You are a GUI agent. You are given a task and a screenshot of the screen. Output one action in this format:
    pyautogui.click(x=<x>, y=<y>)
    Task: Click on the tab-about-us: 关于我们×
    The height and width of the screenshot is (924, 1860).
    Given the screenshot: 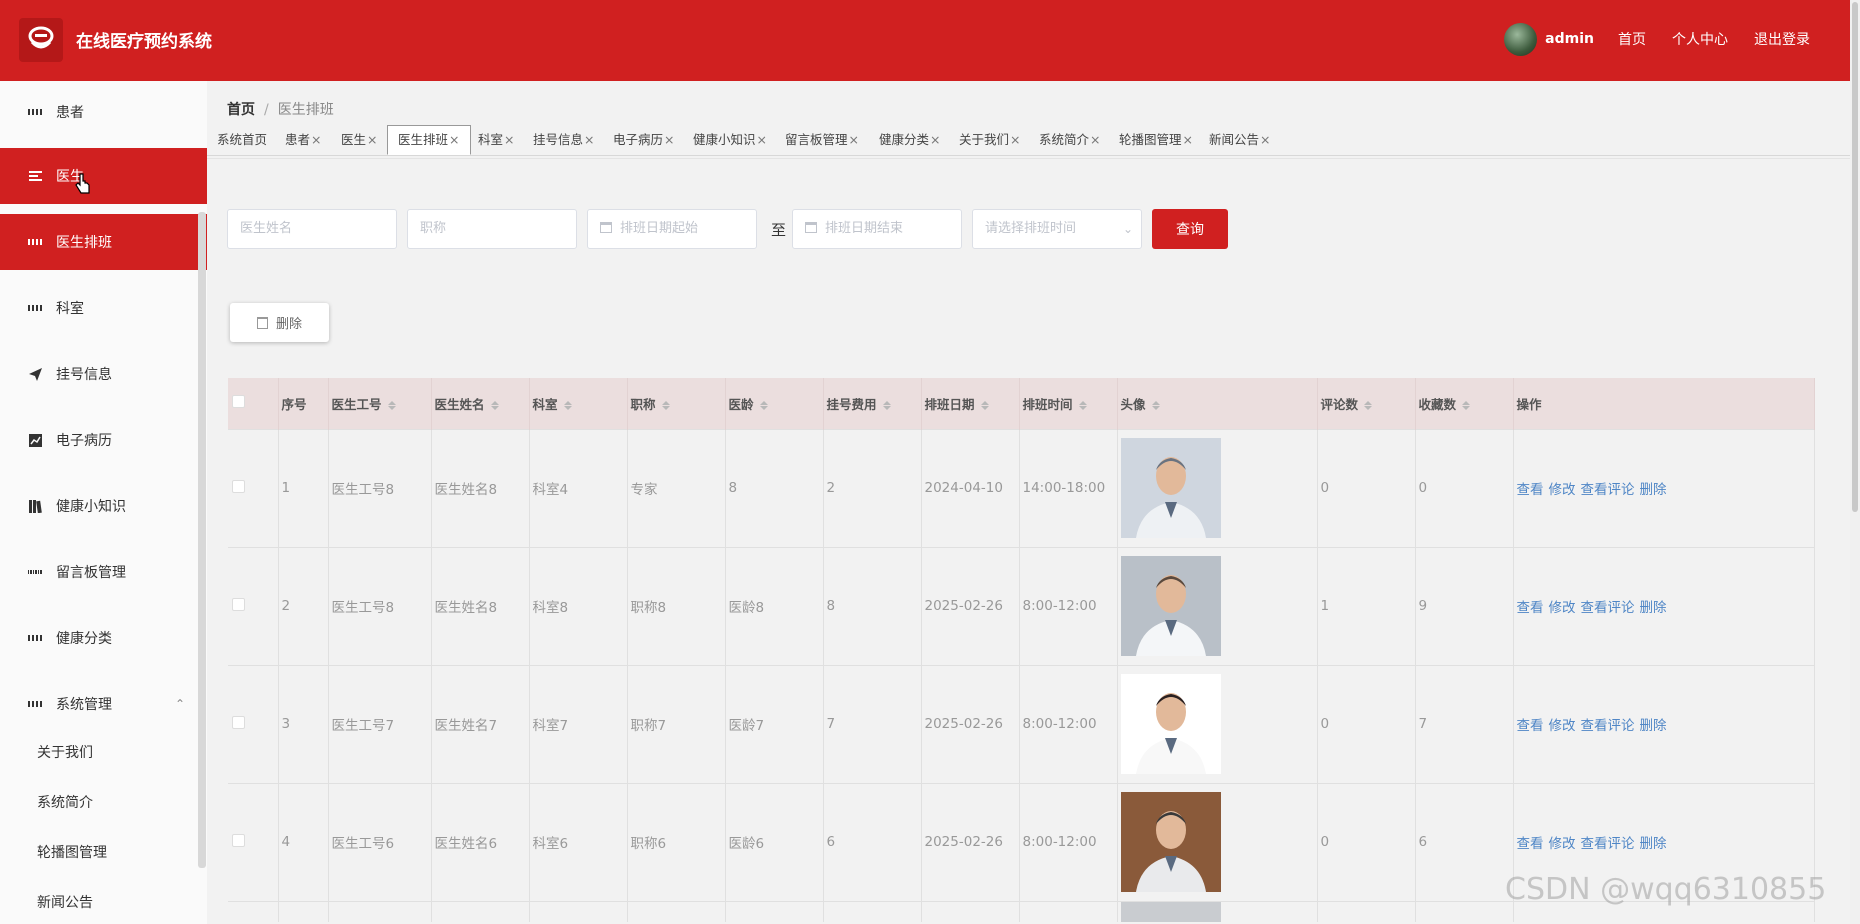 What is the action you would take?
    pyautogui.click(x=990, y=140)
    